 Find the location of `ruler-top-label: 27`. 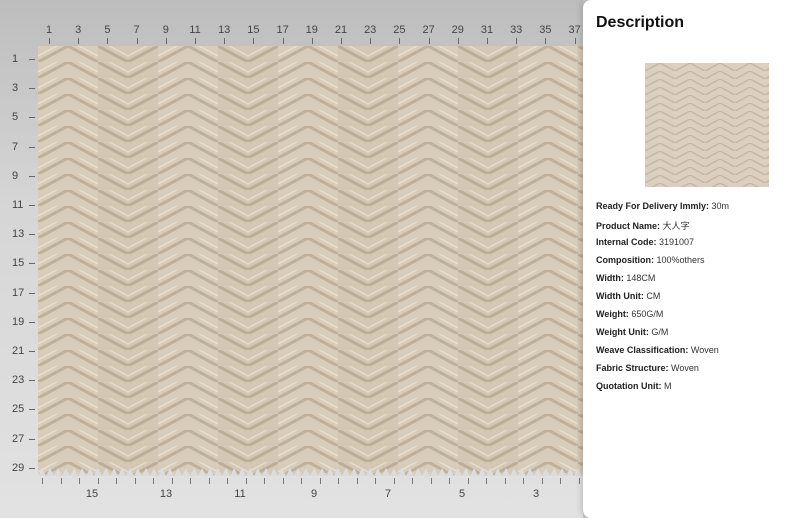

ruler-top-label: 27 is located at coordinates (428, 30).